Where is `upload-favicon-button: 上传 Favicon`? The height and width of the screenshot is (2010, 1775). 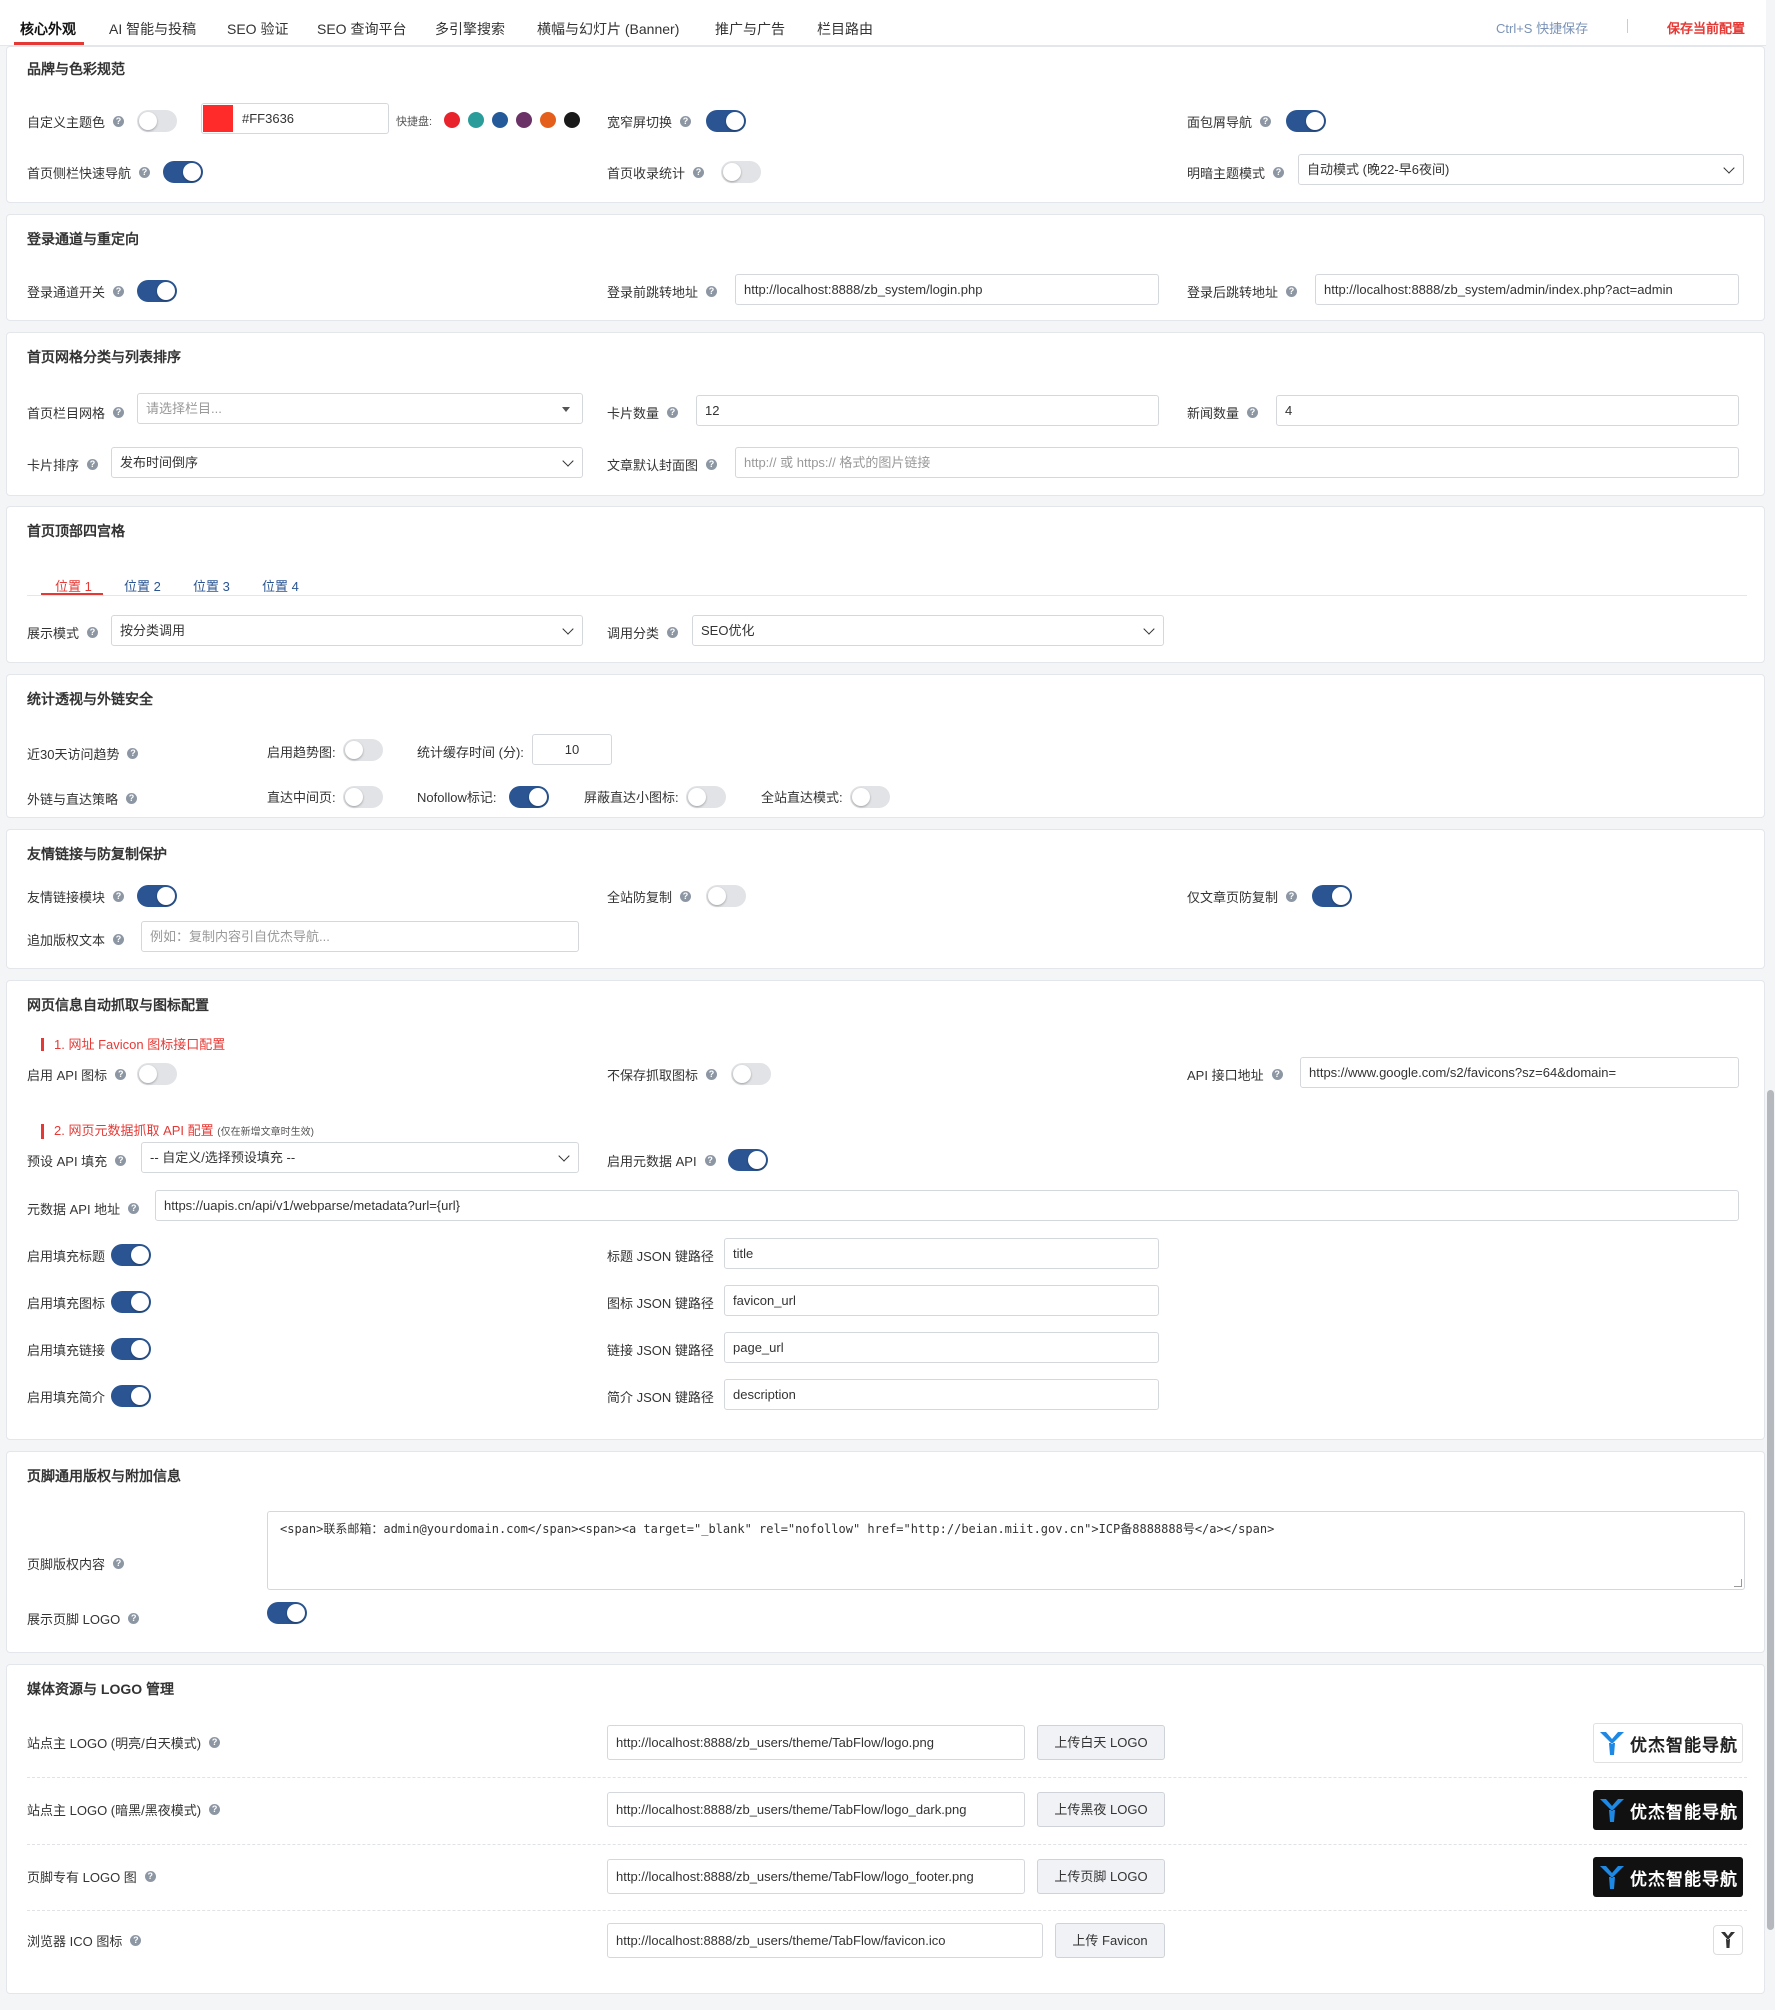 upload-favicon-button: 上传 Favicon is located at coordinates (1110, 1940).